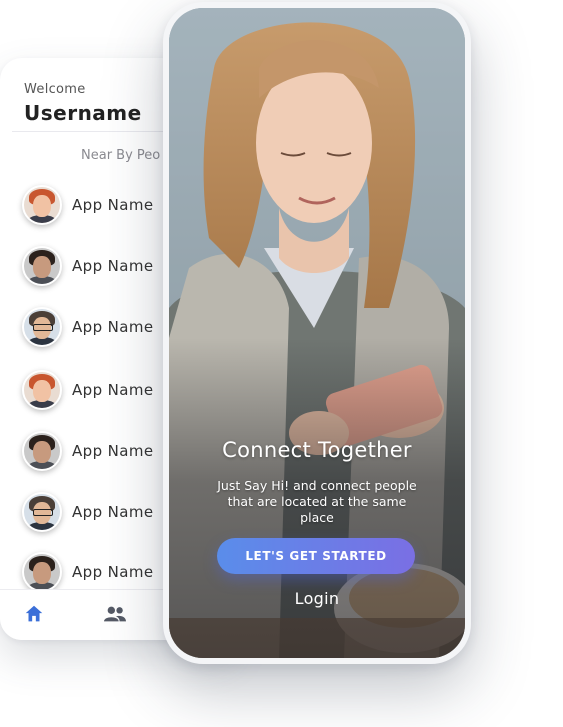  I want to click on onboarding-headline: Connect Together, so click(317, 450).